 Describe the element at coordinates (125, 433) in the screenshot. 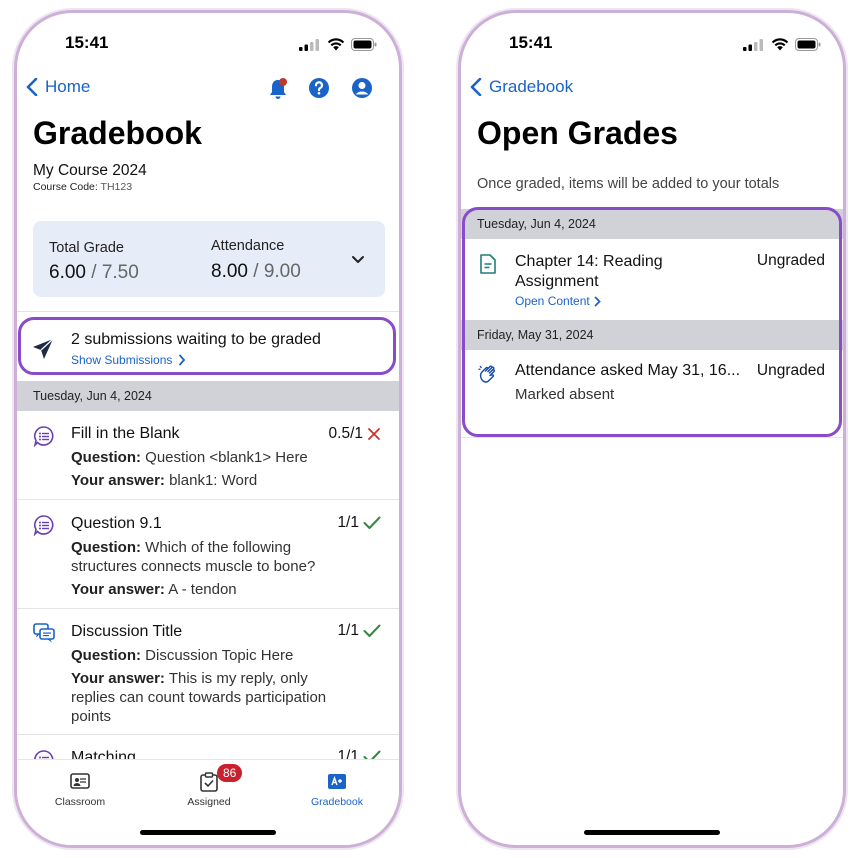

I see `item-title: Fill in the Blank` at that location.